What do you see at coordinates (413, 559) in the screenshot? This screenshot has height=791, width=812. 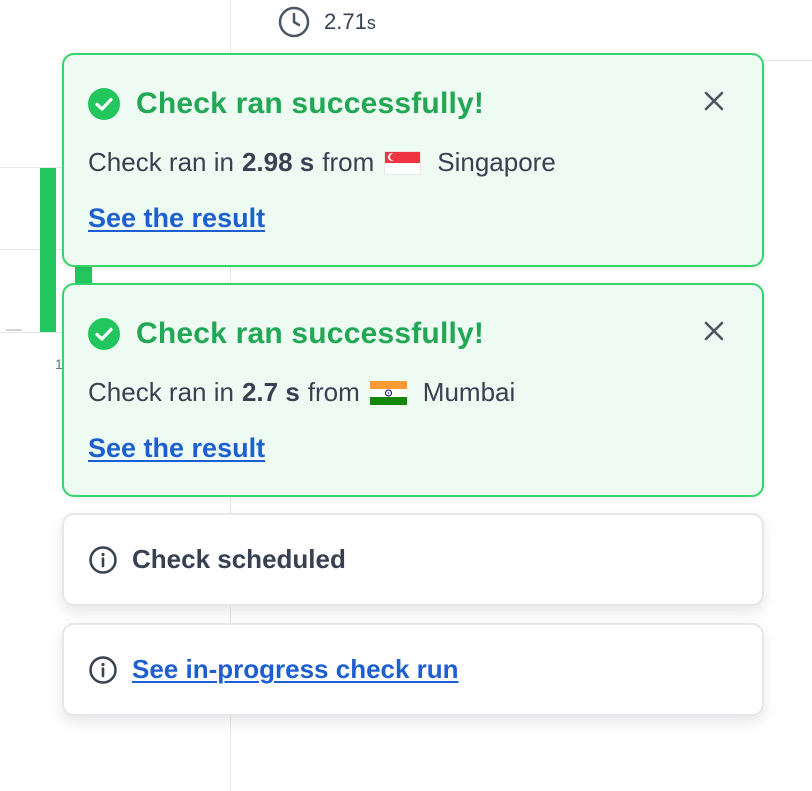 I see `info-toast: Check scheduled` at bounding box center [413, 559].